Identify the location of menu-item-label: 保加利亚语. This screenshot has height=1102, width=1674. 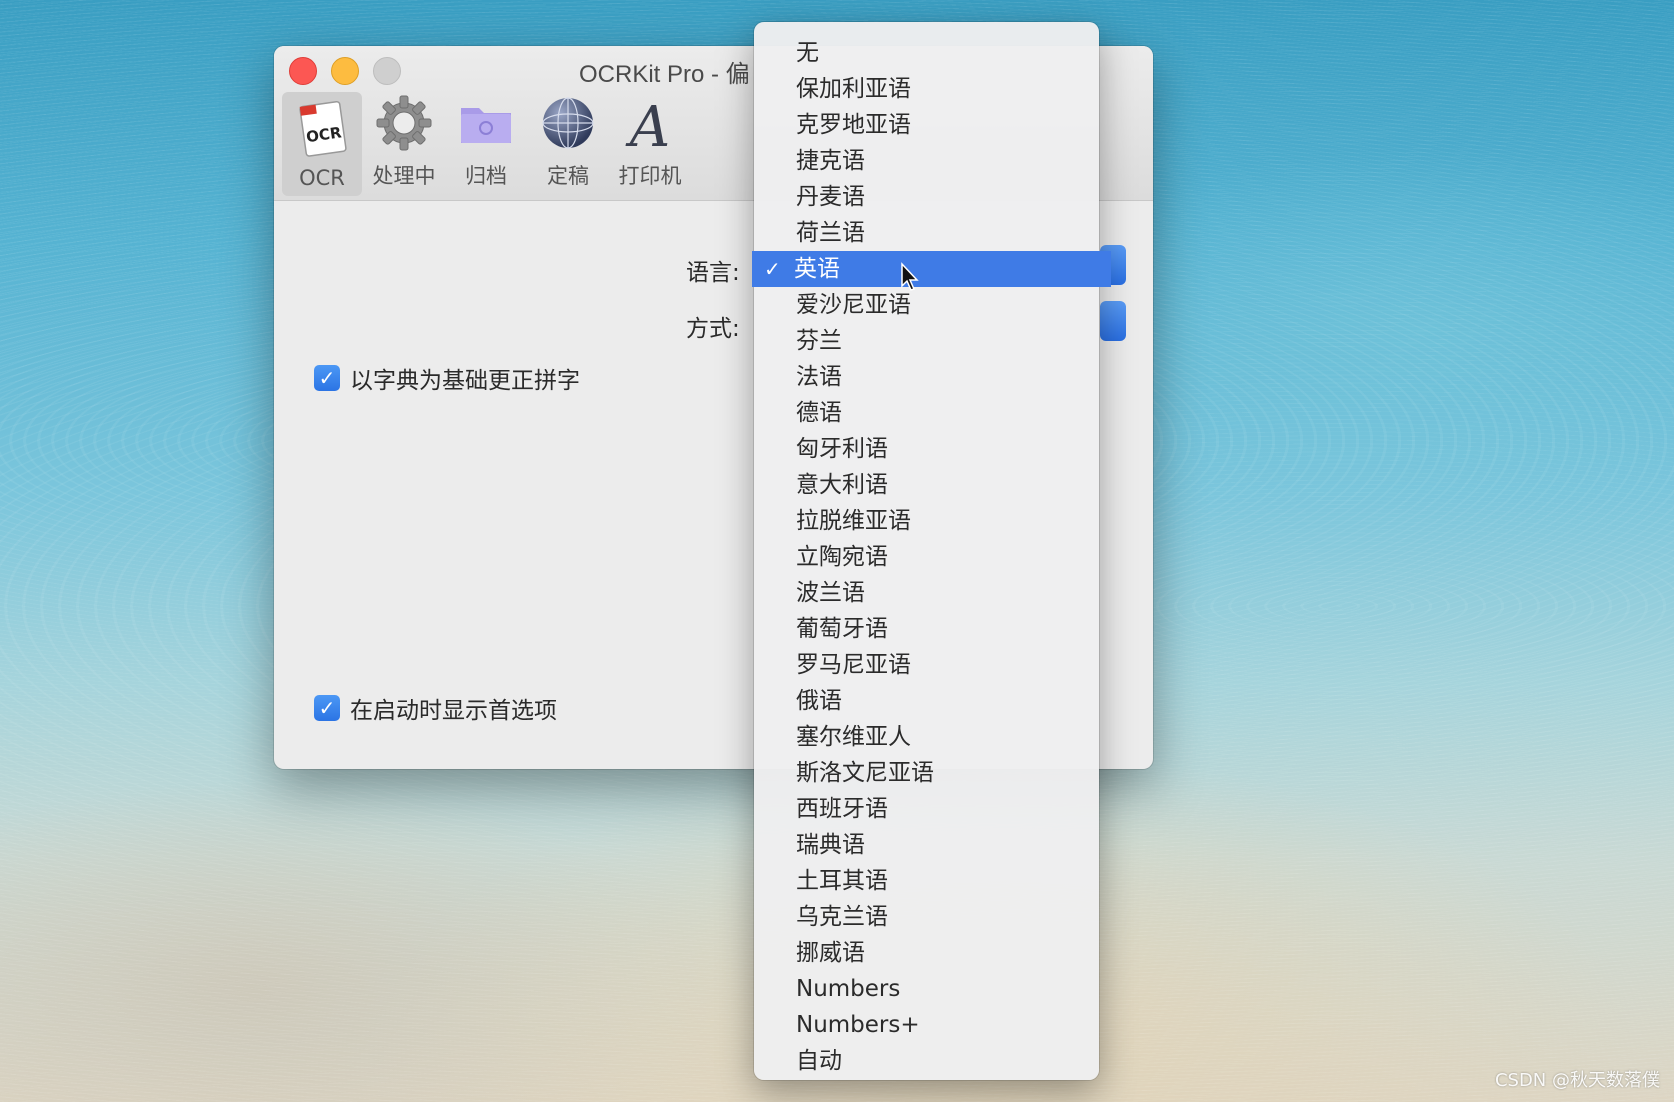
(853, 89).